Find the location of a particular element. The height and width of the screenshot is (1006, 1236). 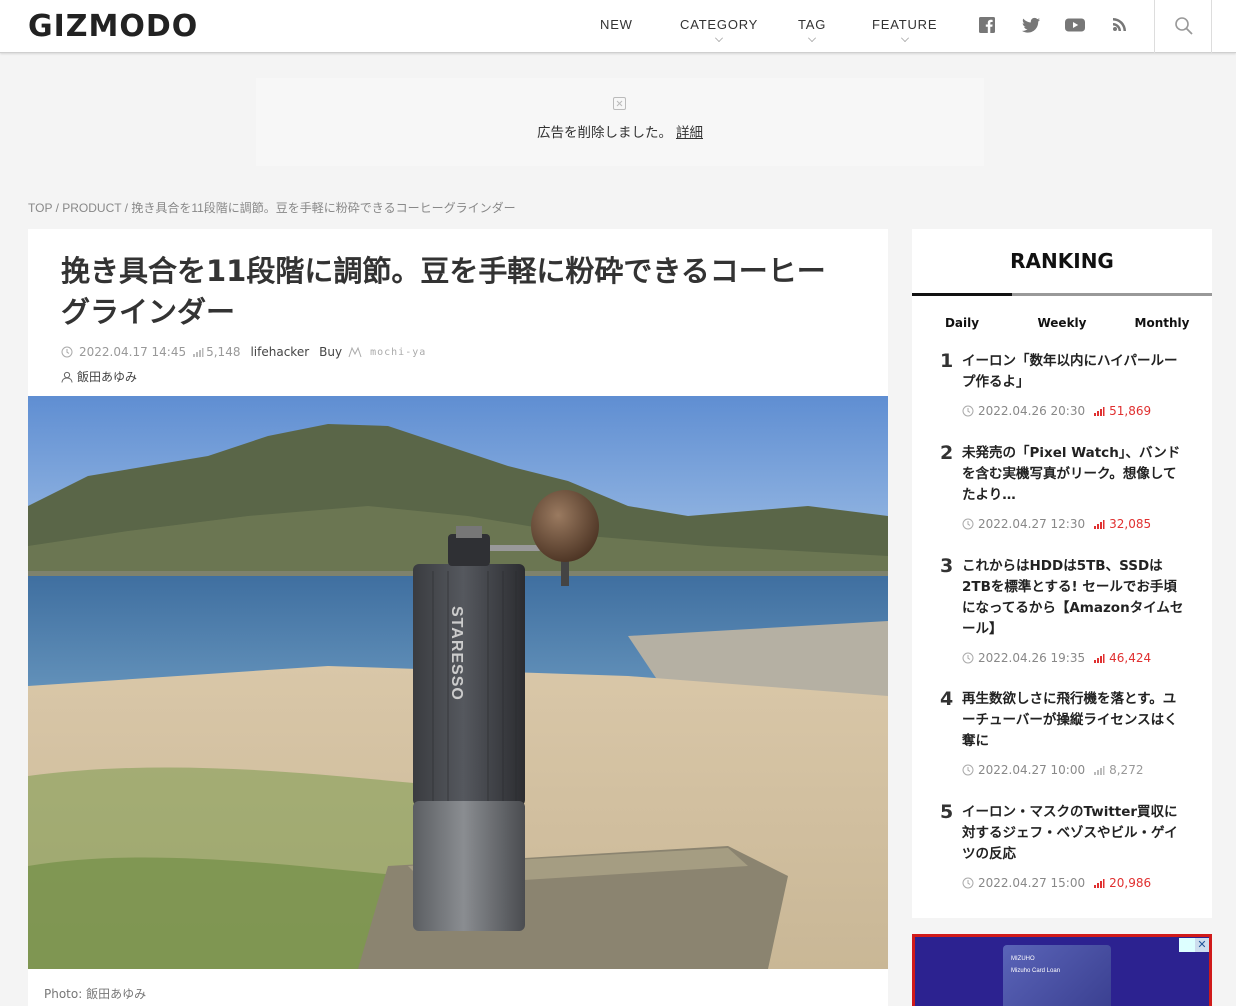

nav-feature-label: FEATURE is located at coordinates (905, 24).